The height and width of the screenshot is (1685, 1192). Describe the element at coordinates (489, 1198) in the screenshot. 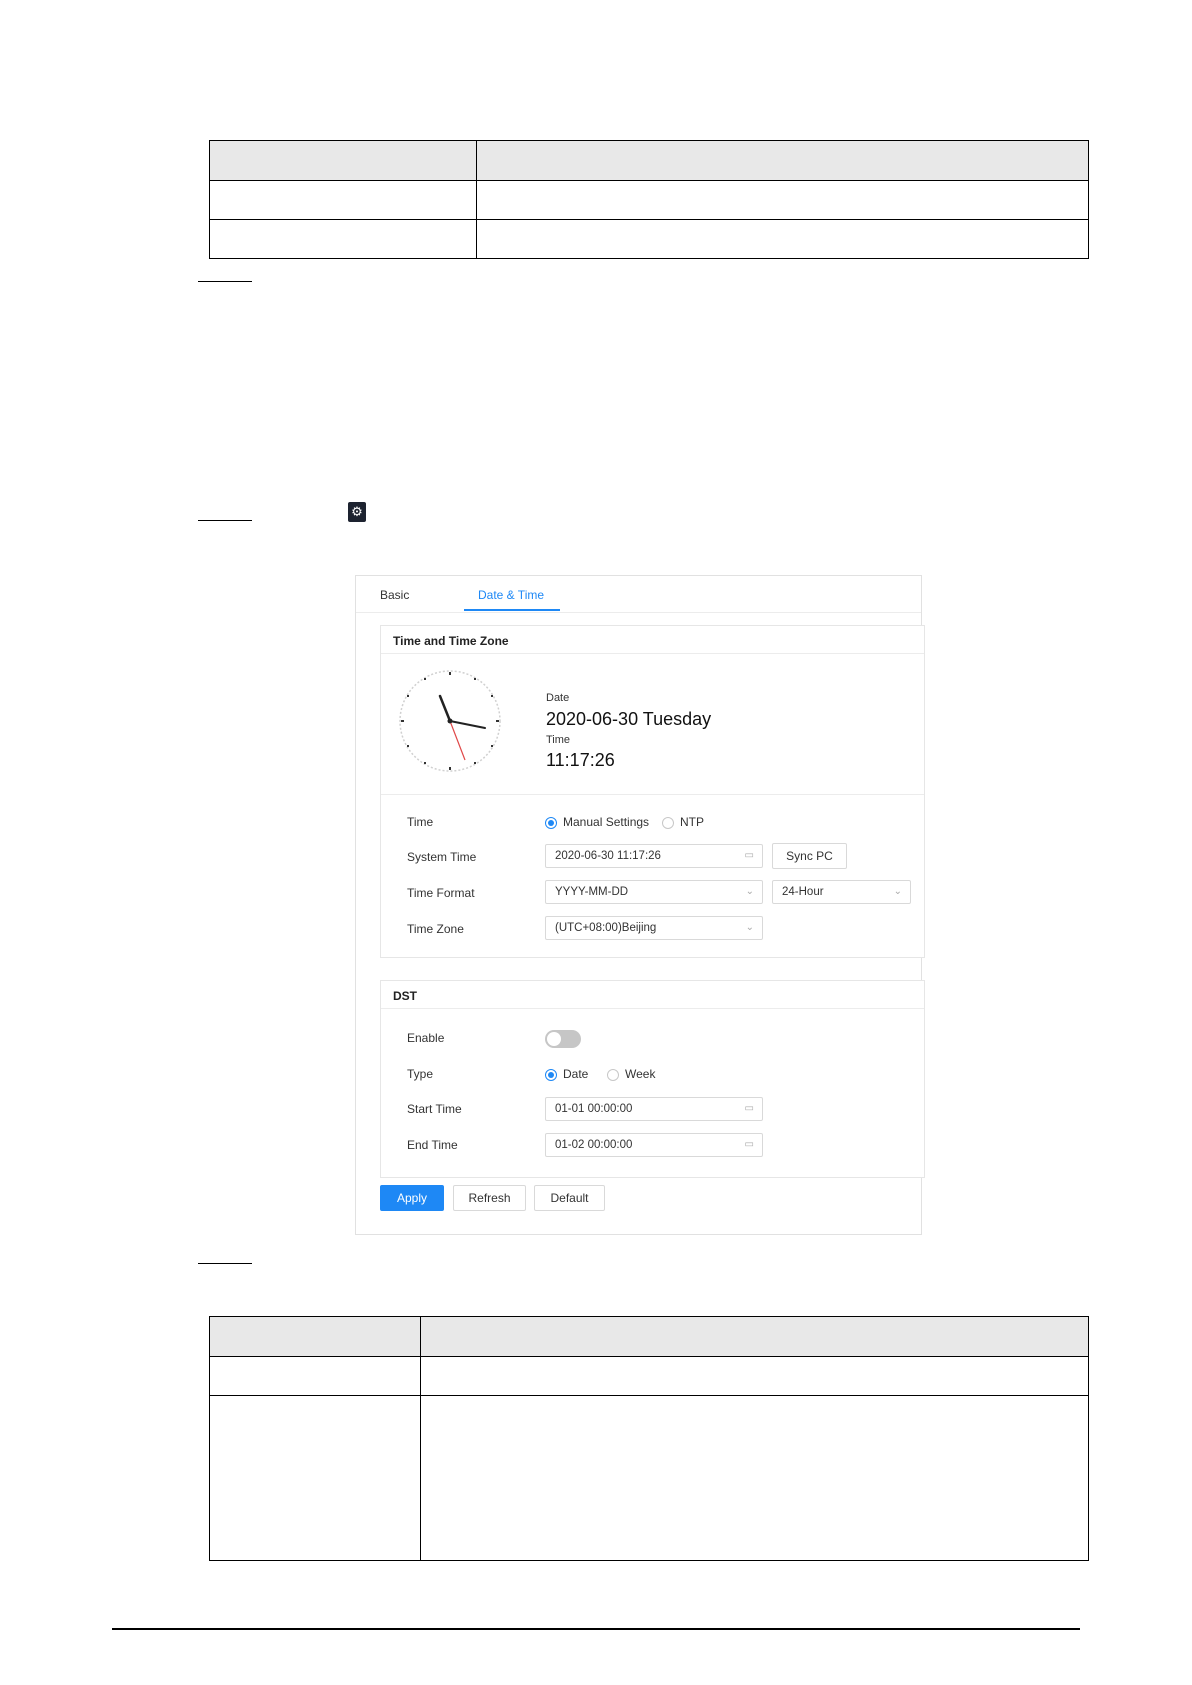

I see `refresh-button: Refresh` at that location.